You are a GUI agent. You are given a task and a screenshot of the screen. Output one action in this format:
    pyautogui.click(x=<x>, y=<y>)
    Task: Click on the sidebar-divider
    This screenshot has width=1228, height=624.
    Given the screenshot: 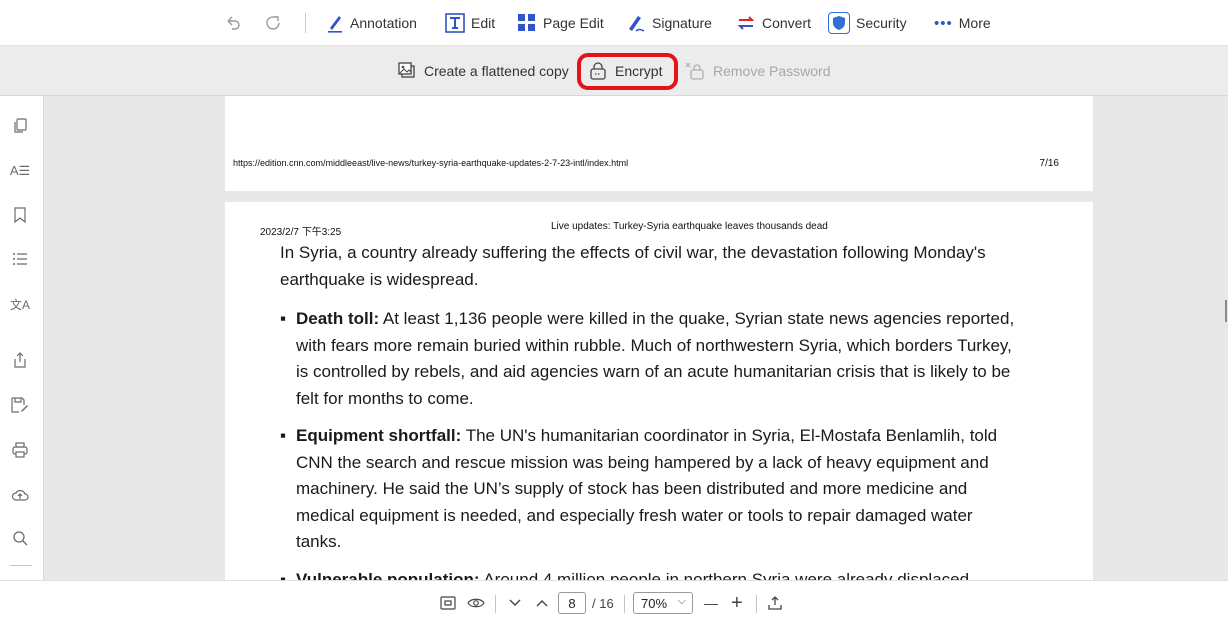 What is the action you would take?
    pyautogui.click(x=21, y=565)
    